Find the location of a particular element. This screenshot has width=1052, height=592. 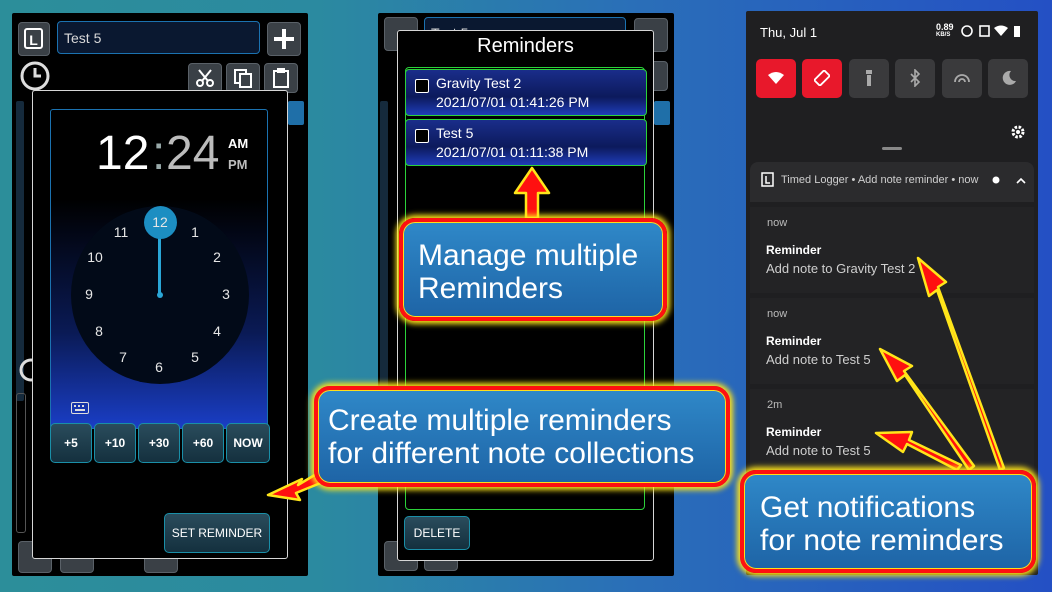

arrow-to-reminders is located at coordinates (532, 193).